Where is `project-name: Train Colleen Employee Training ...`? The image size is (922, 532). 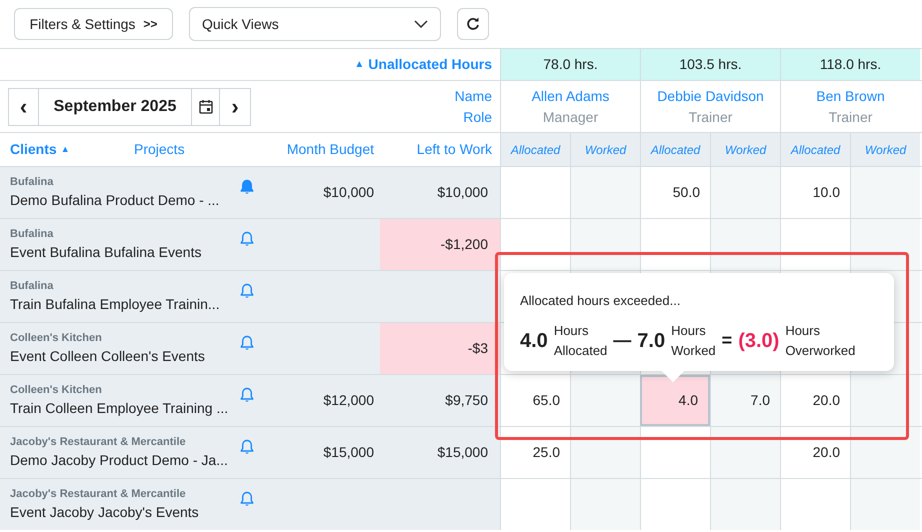 project-name: Train Colleen Employee Training ... is located at coordinates (125, 409).